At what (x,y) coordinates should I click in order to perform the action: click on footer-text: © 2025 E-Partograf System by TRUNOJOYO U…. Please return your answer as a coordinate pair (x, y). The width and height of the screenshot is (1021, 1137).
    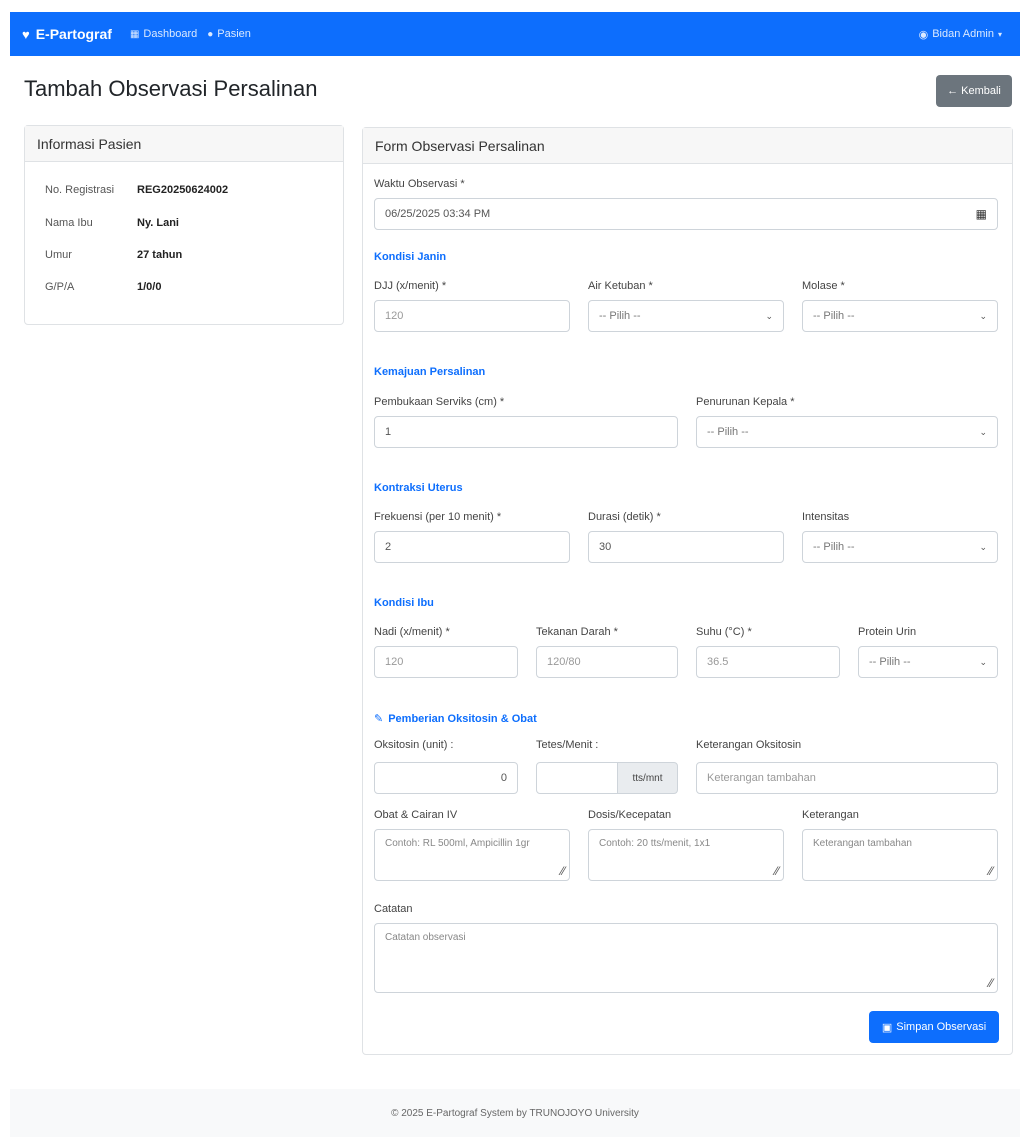
    Looking at the image, I should click on (515, 1113).